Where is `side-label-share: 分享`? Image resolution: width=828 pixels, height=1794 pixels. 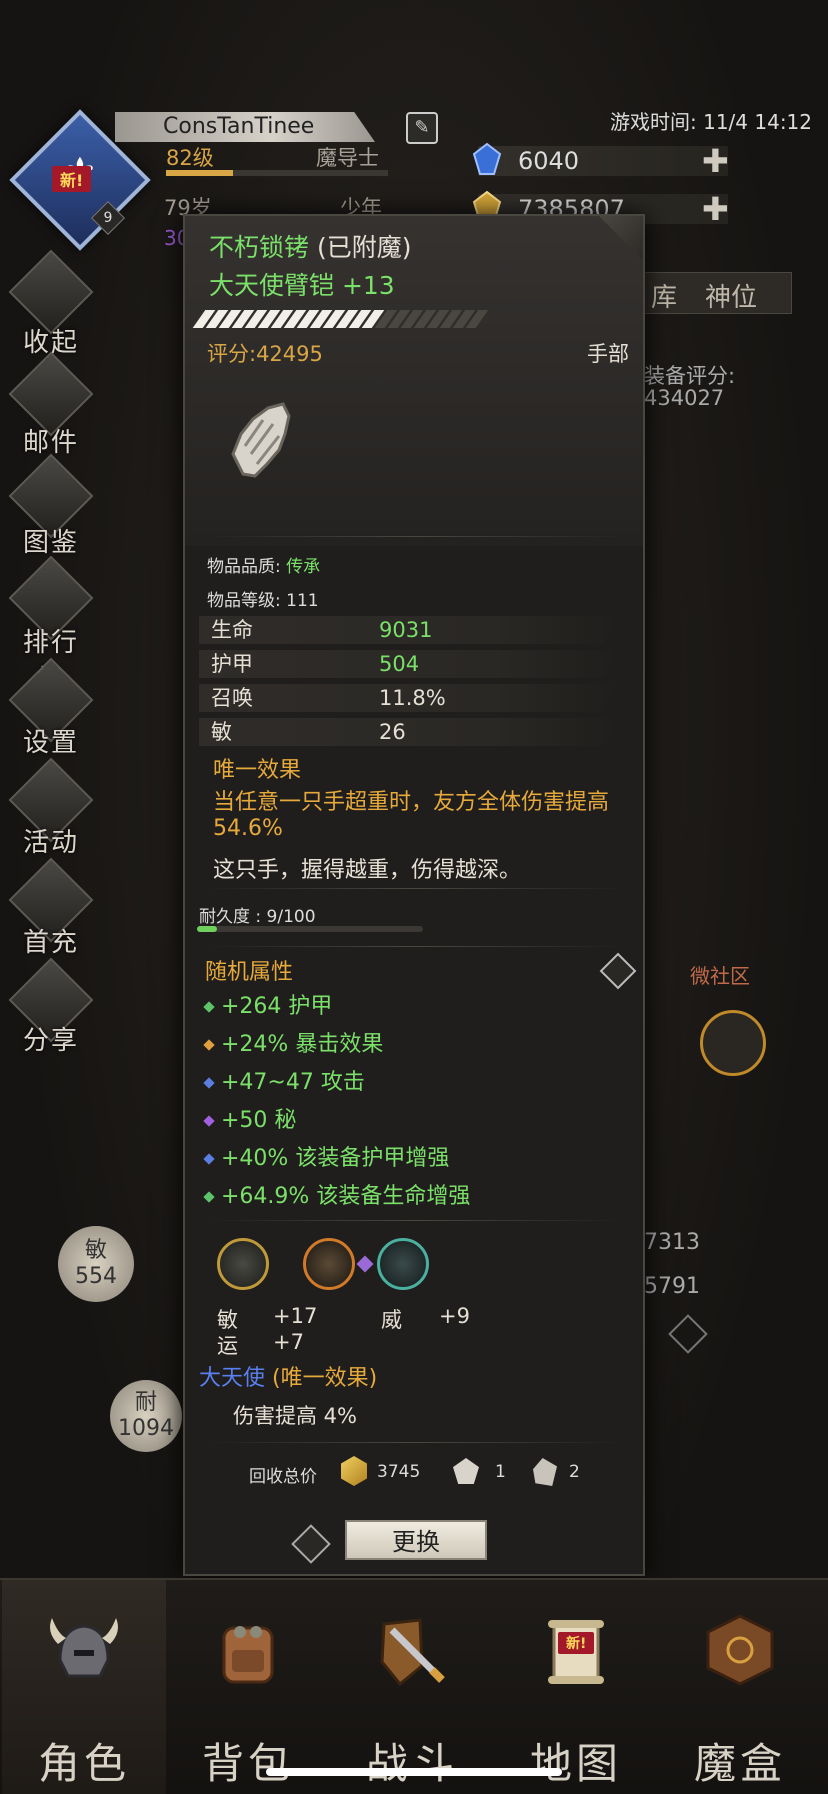 side-label-share: 分享 is located at coordinates (50, 1041).